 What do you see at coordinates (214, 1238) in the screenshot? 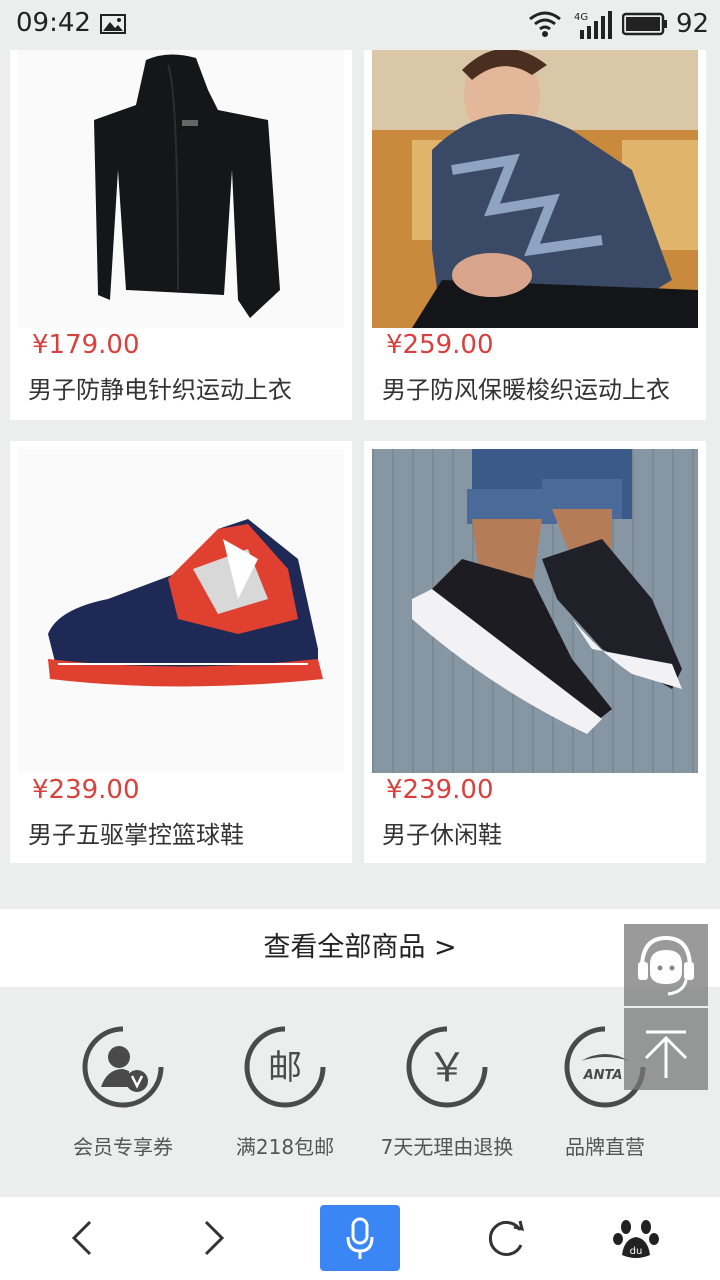
I see `forward-icon` at bounding box center [214, 1238].